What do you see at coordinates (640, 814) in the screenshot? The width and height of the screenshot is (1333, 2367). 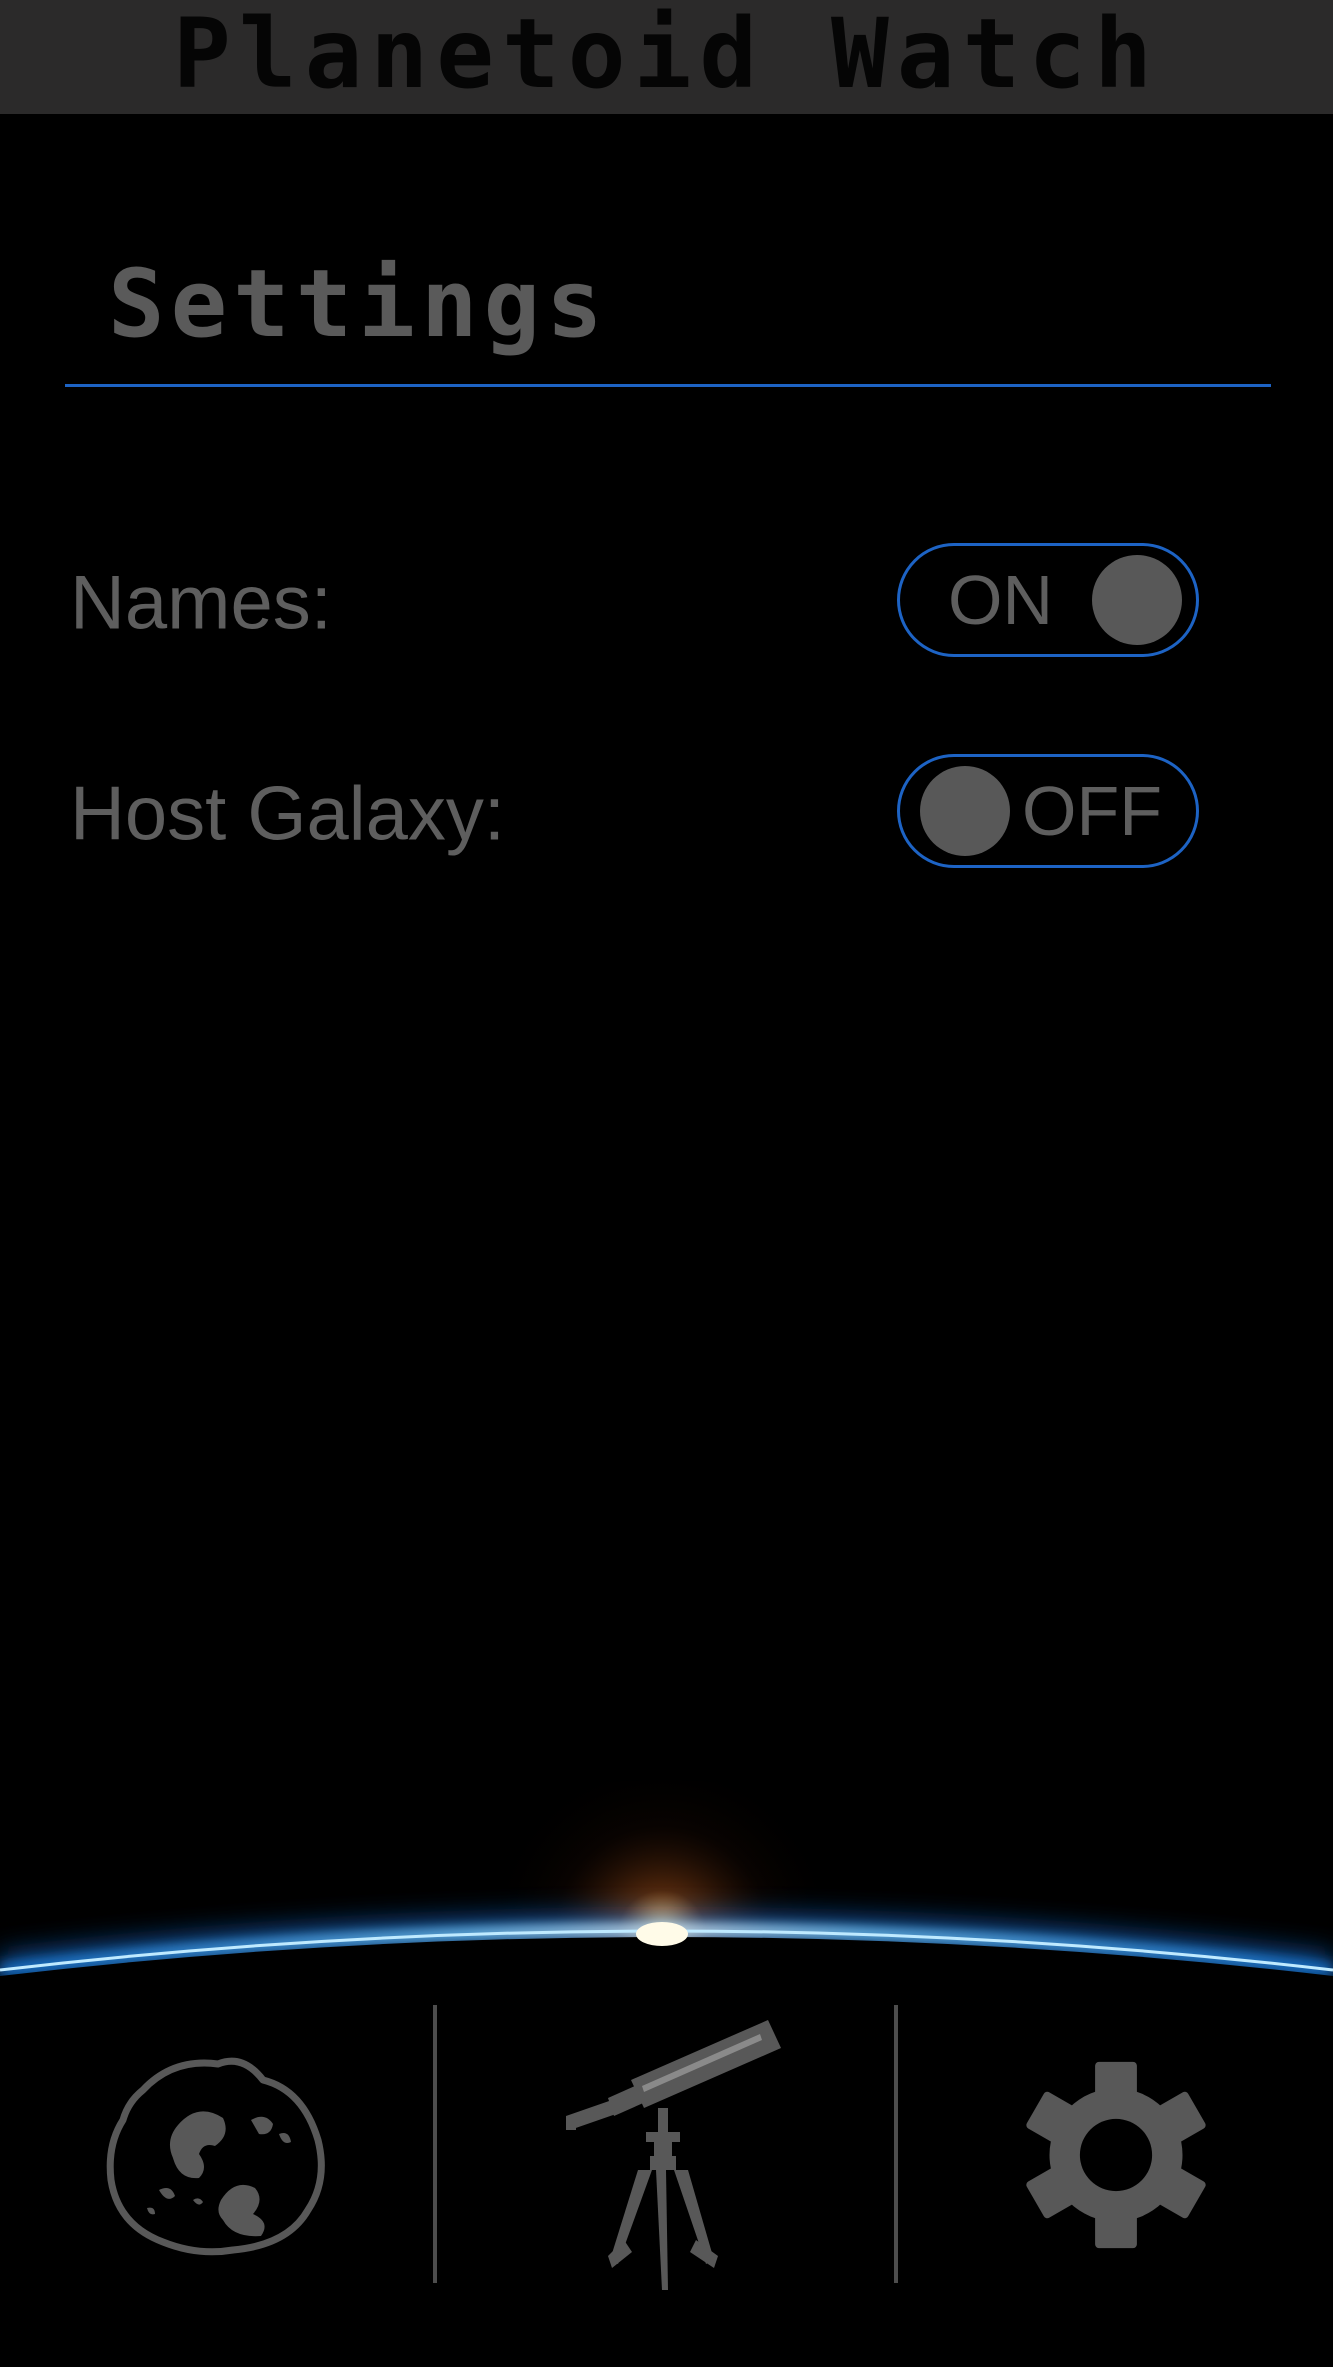 I see `setting-row-host-galaxy: Host Galaxy: OFF` at bounding box center [640, 814].